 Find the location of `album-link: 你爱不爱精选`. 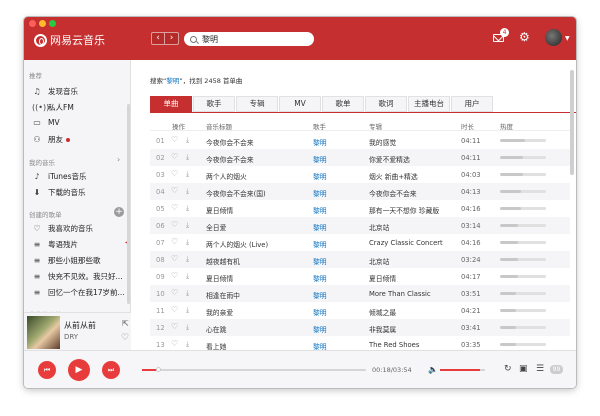

album-link: 你爱不爱精选 is located at coordinates (412, 159).